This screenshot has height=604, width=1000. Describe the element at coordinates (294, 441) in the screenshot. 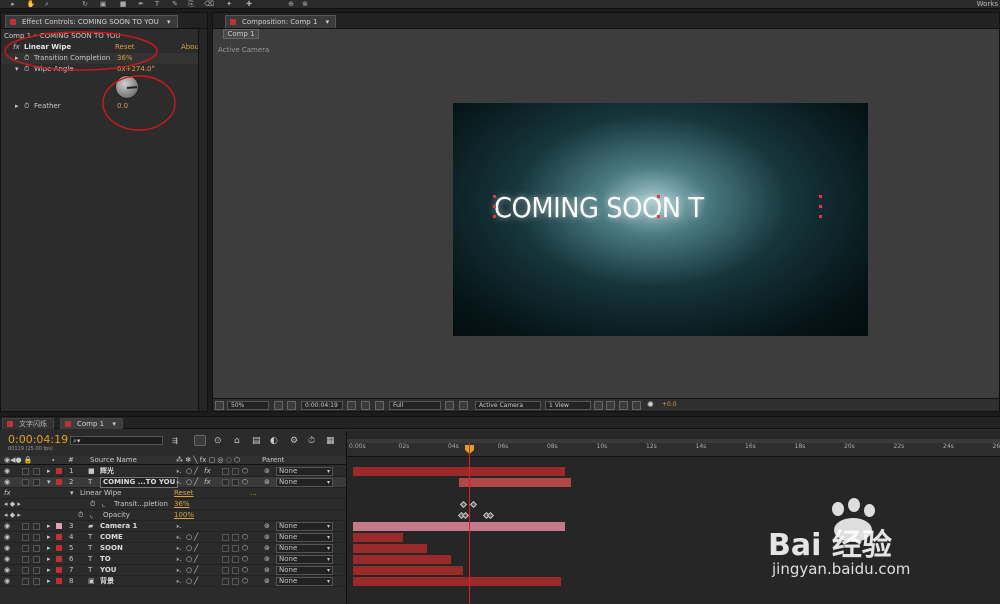

I see `brainstorm-icon: ⚙` at that location.